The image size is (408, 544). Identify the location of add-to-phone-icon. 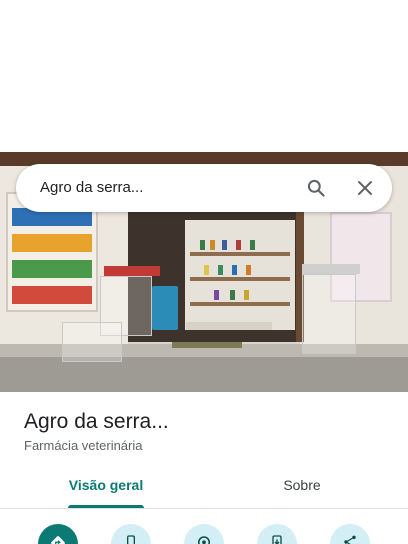
(277, 539).